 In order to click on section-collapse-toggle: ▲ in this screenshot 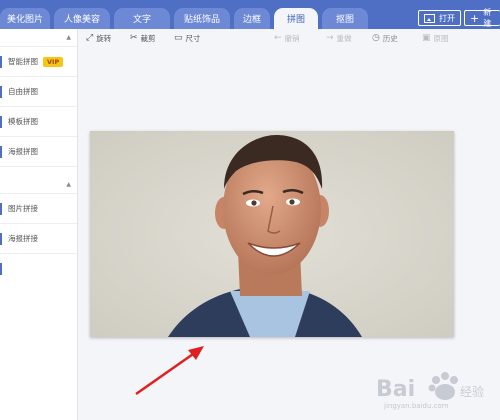, I will do `click(38, 37)`.